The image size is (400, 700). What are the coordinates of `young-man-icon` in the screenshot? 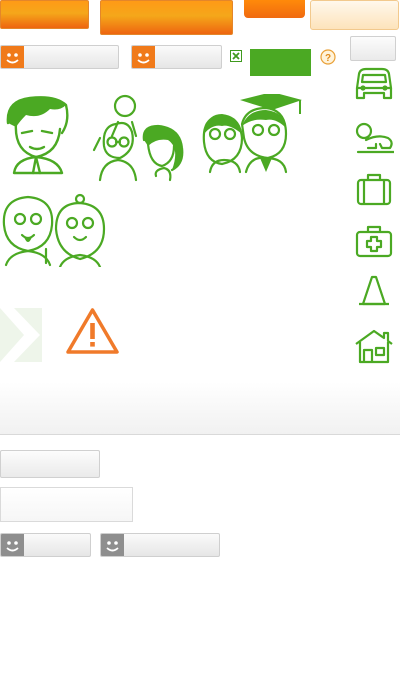 It's located at (37, 135).